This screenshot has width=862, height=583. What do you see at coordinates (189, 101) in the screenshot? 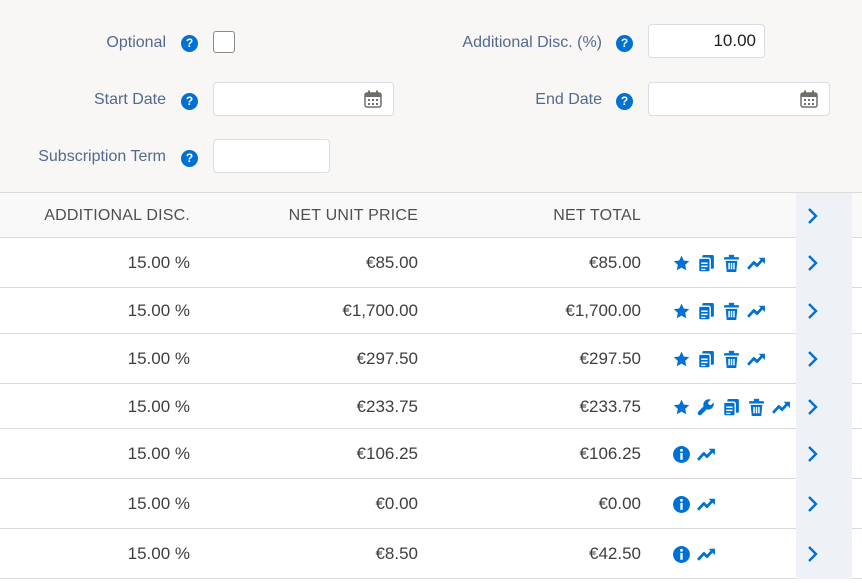
I see `start-date-help-icon: ?` at bounding box center [189, 101].